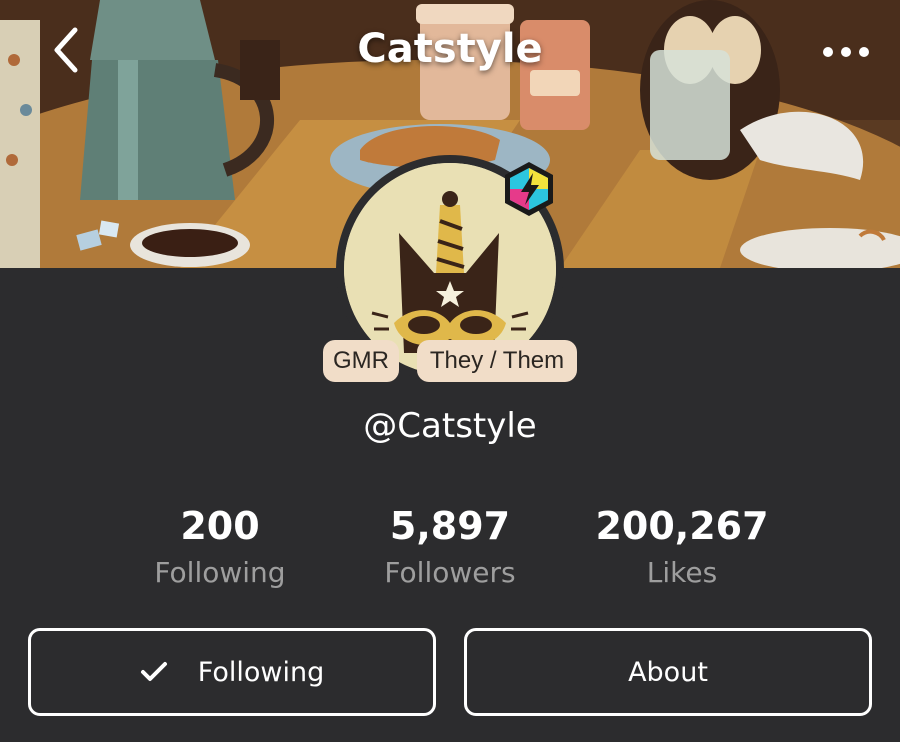 This screenshot has width=900, height=742. Describe the element at coordinates (361, 361) in the screenshot. I see `tag-gmr: GMR` at that location.